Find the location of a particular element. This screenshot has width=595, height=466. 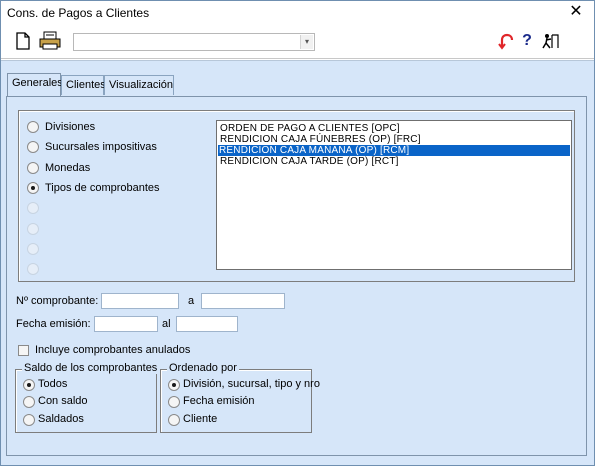

fecha-label: Fecha emisión: is located at coordinates (53, 324).